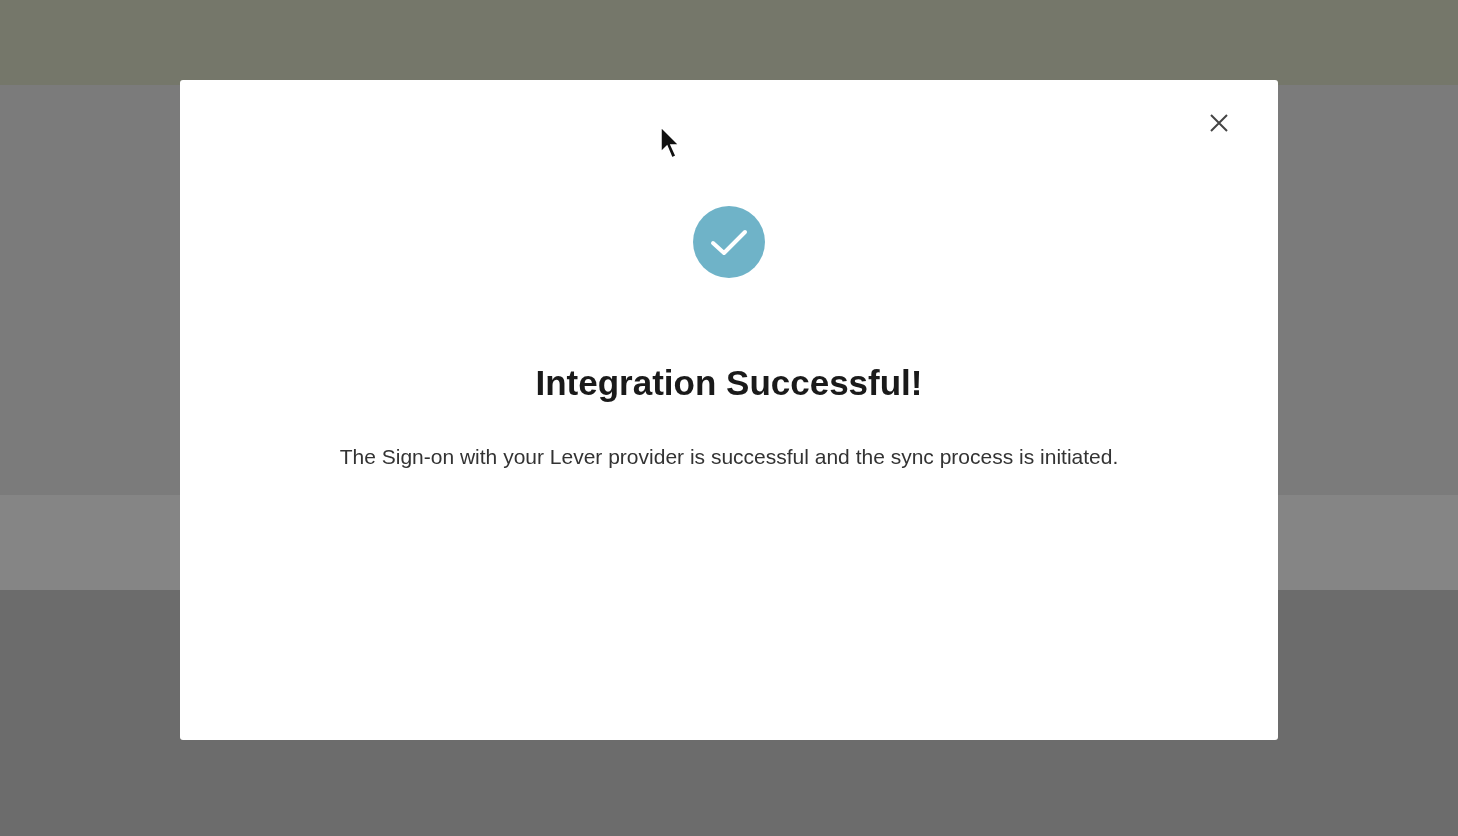 This screenshot has width=1458, height=836. Describe the element at coordinates (729, 457) in the screenshot. I see `dialog-message: The Sign-on with your Lever provider is successful and the sync process is initiated.` at that location.